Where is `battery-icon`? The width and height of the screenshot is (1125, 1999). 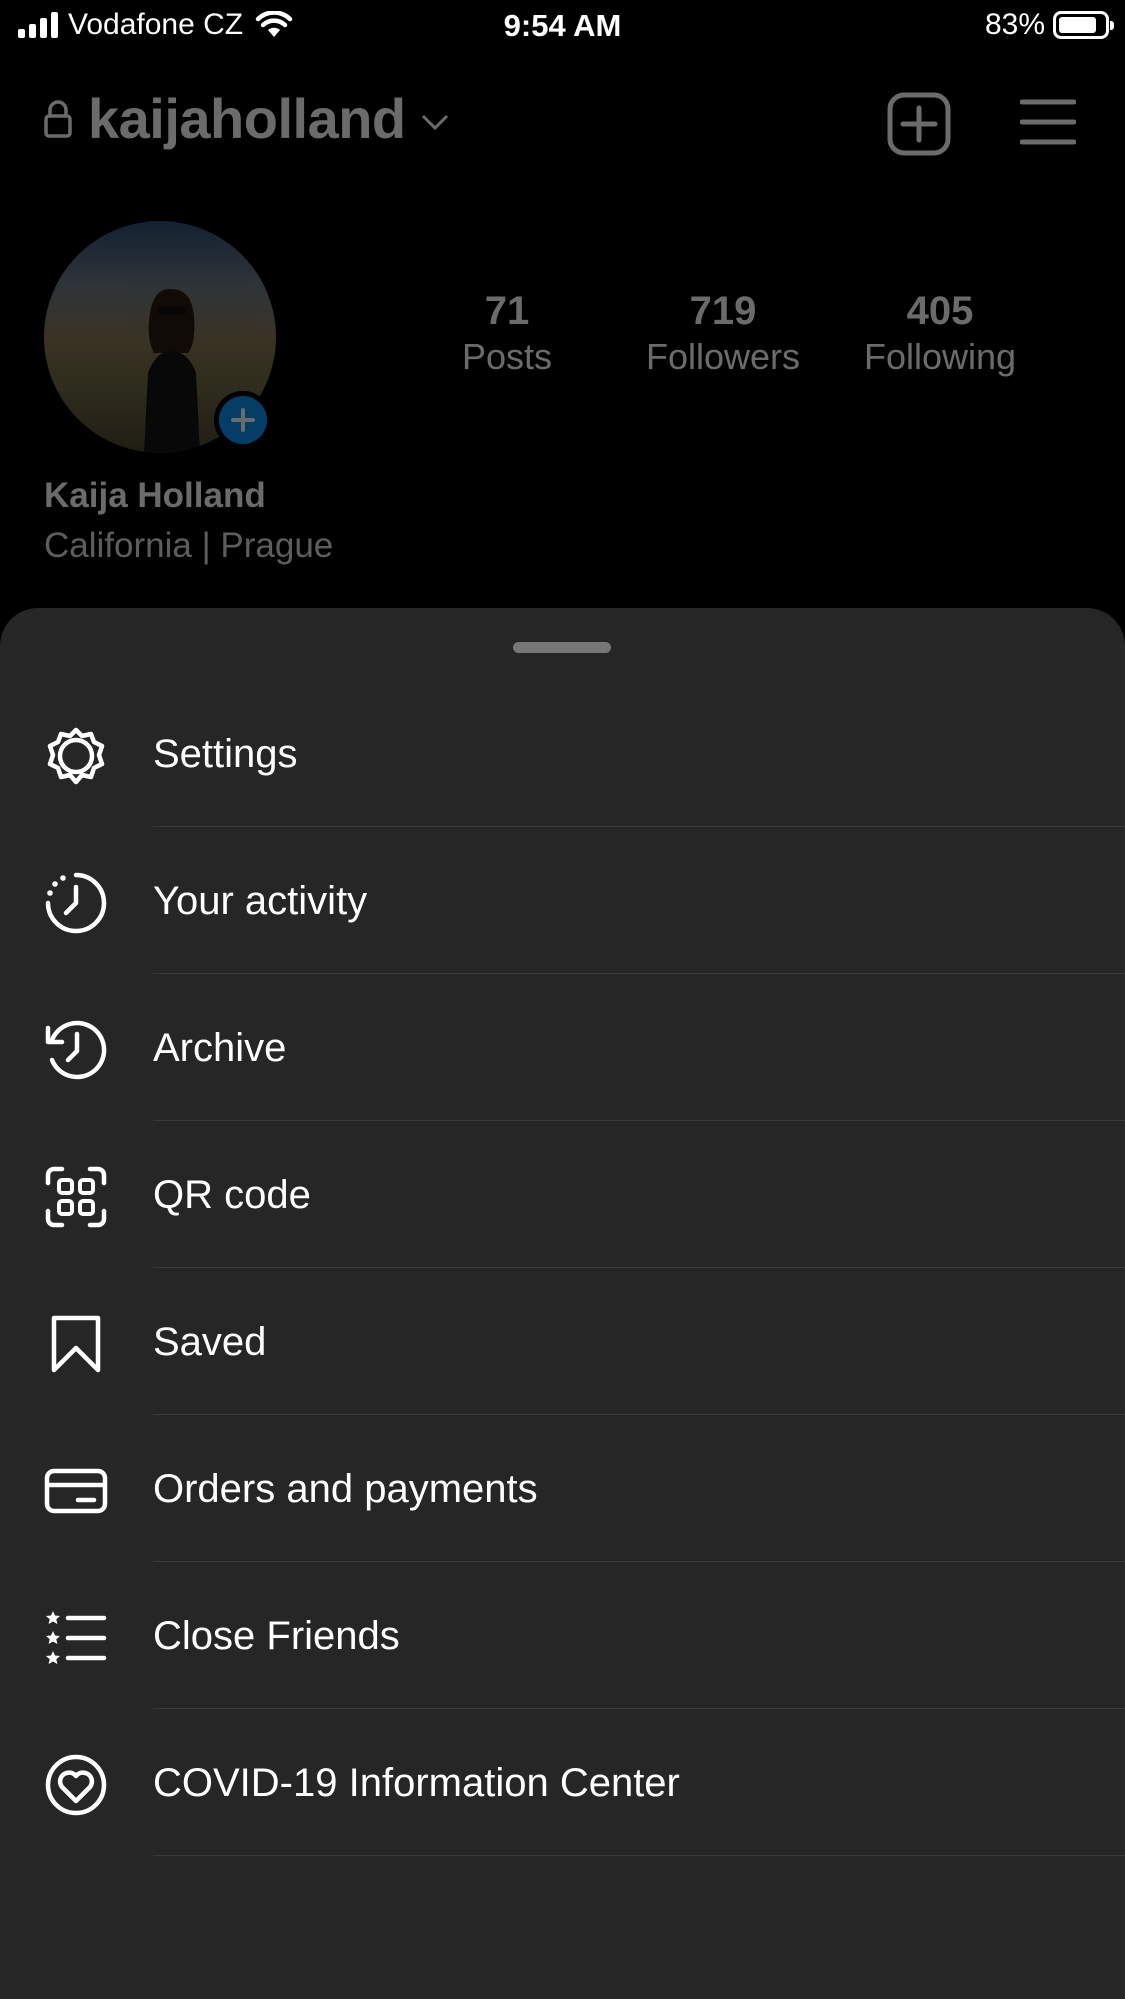 battery-icon is located at coordinates (1083, 25).